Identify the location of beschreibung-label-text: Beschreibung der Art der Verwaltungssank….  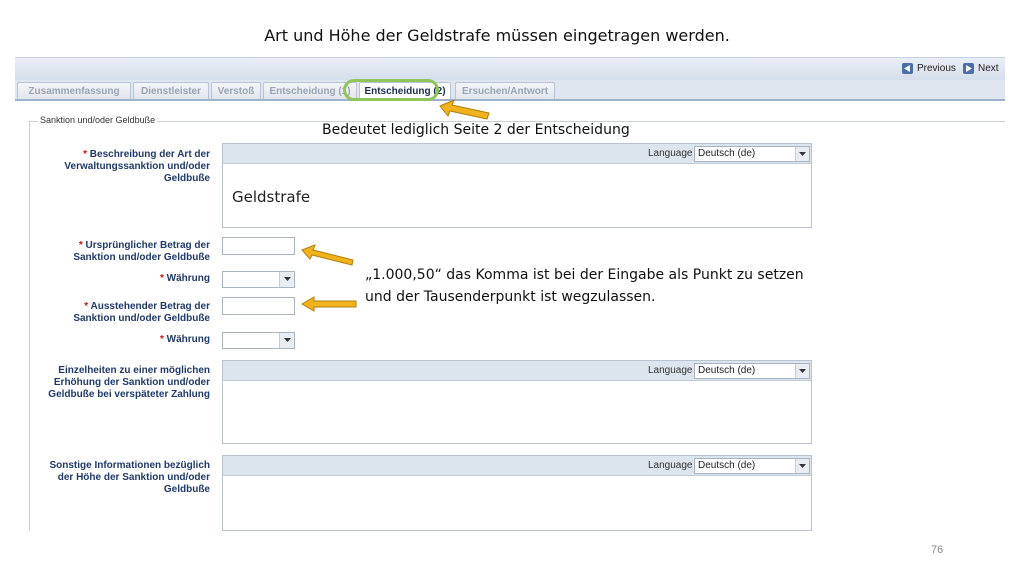
(137, 166).